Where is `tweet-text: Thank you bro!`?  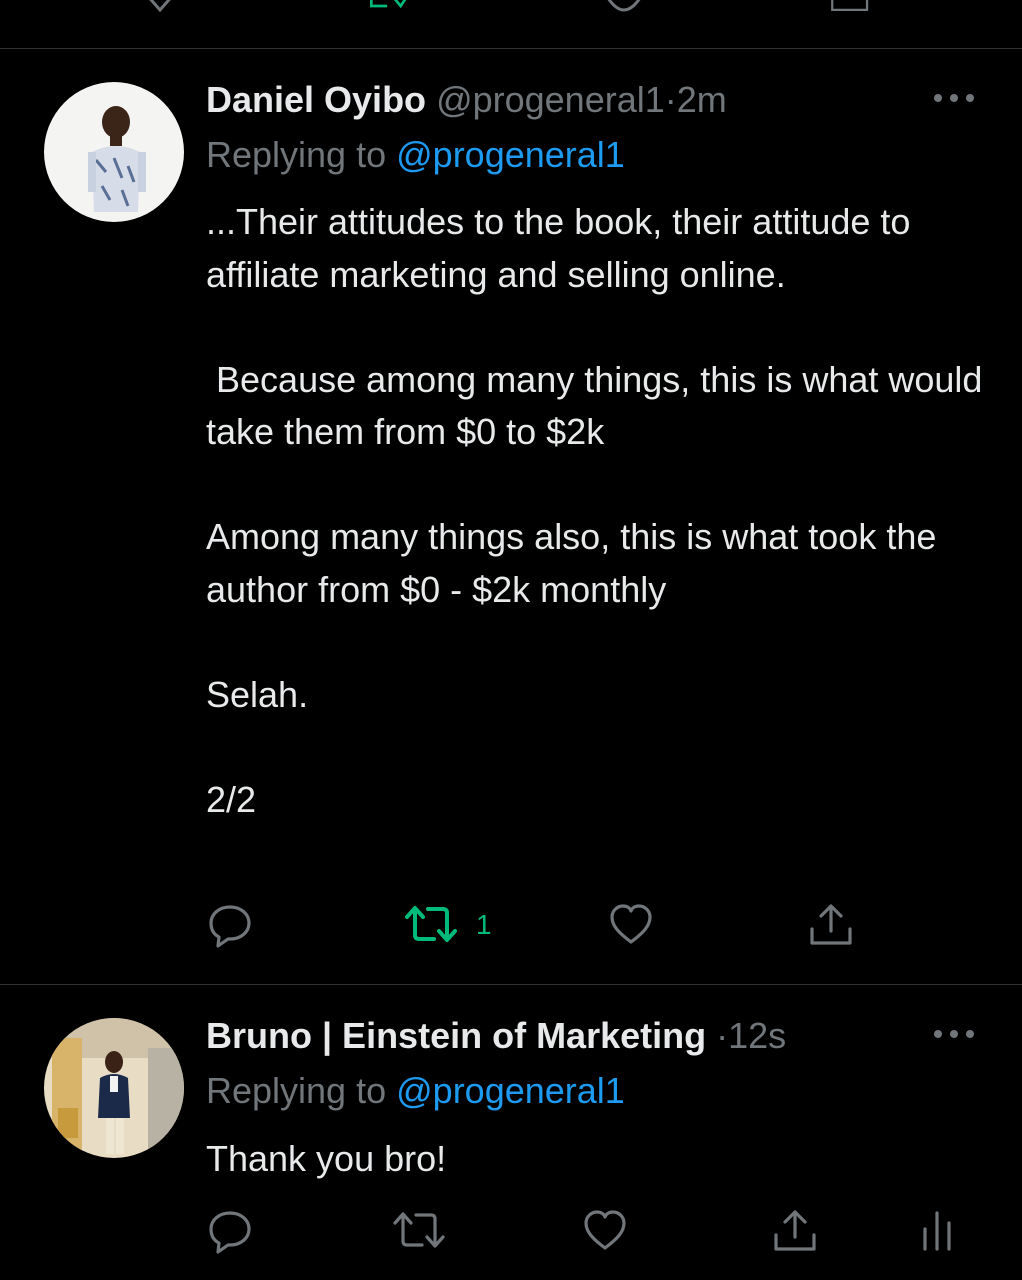
tweet-text: Thank you bro! is located at coordinates (326, 1158).